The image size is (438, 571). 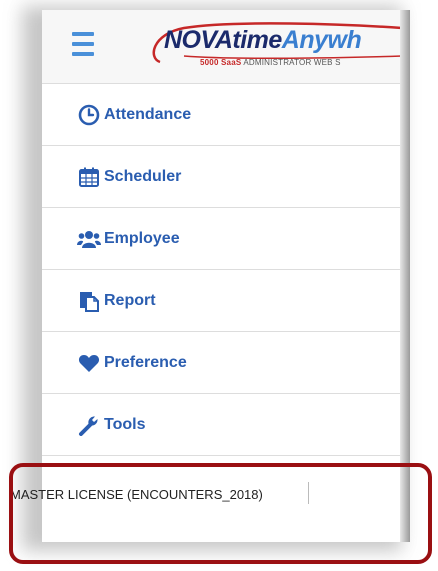 I want to click on hamburger-menu-icon, so click(x=83, y=44).